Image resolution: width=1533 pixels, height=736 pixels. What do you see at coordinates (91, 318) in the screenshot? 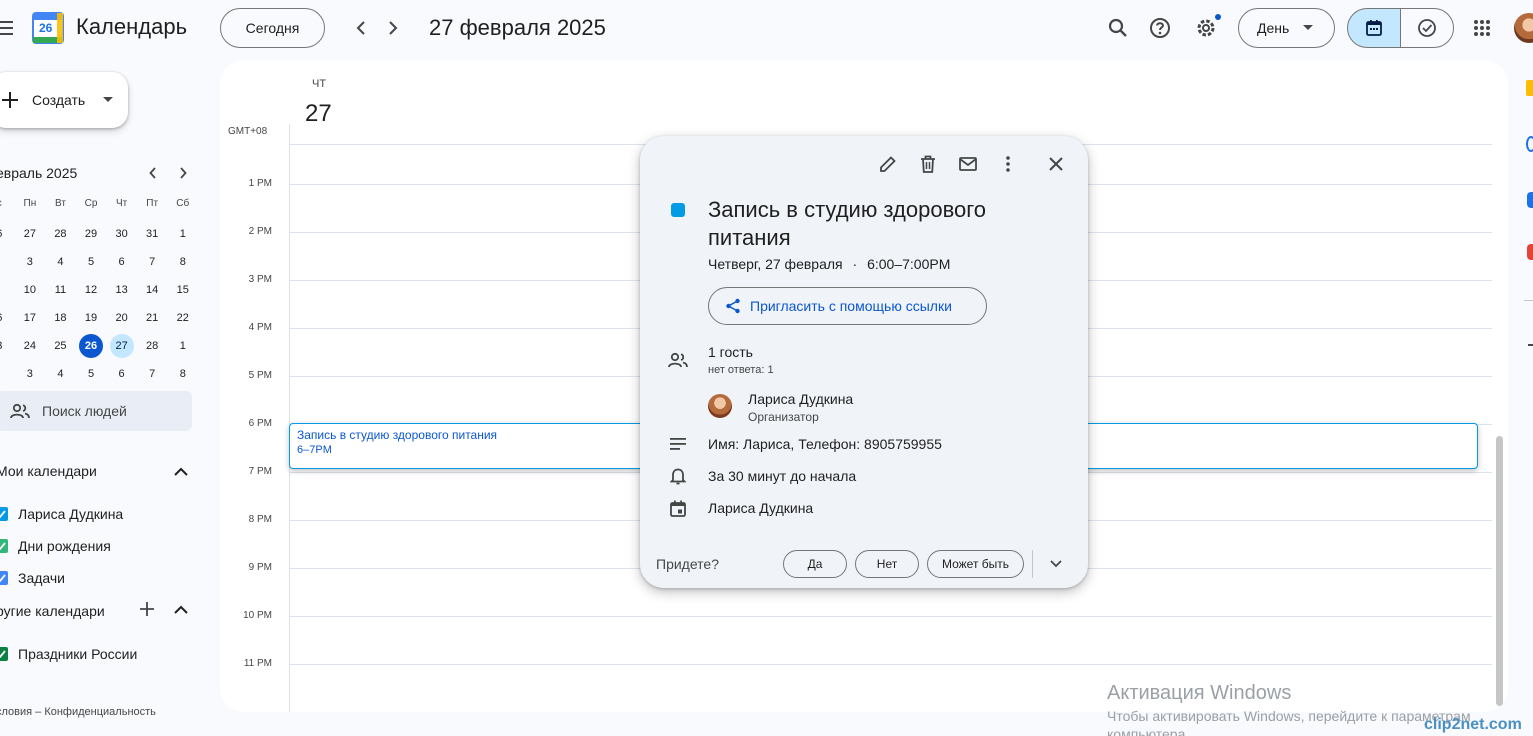
I see `mini-day-cell: 19` at bounding box center [91, 318].